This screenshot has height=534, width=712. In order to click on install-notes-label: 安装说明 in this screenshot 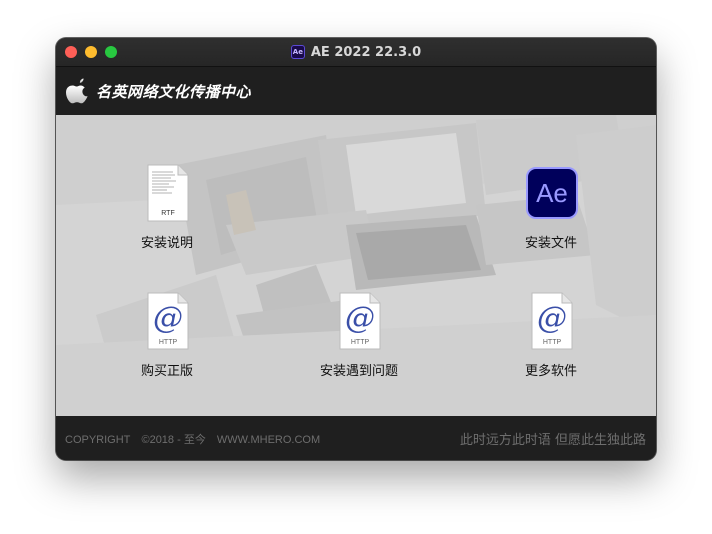, I will do `click(166, 243)`.